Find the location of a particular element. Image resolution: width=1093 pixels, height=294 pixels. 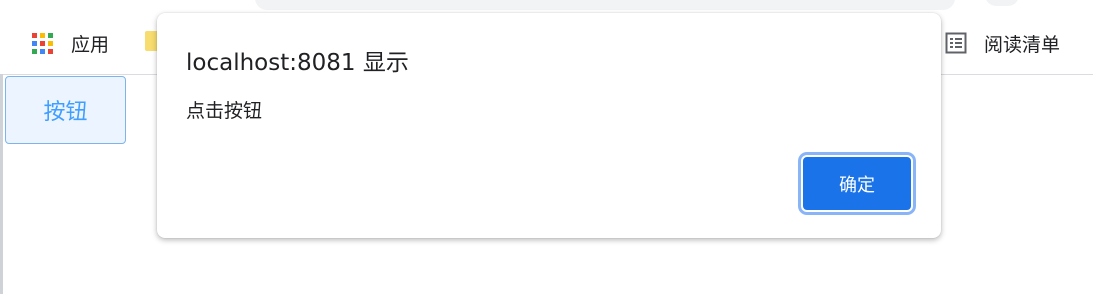

page-button: 按钮 is located at coordinates (65, 110).